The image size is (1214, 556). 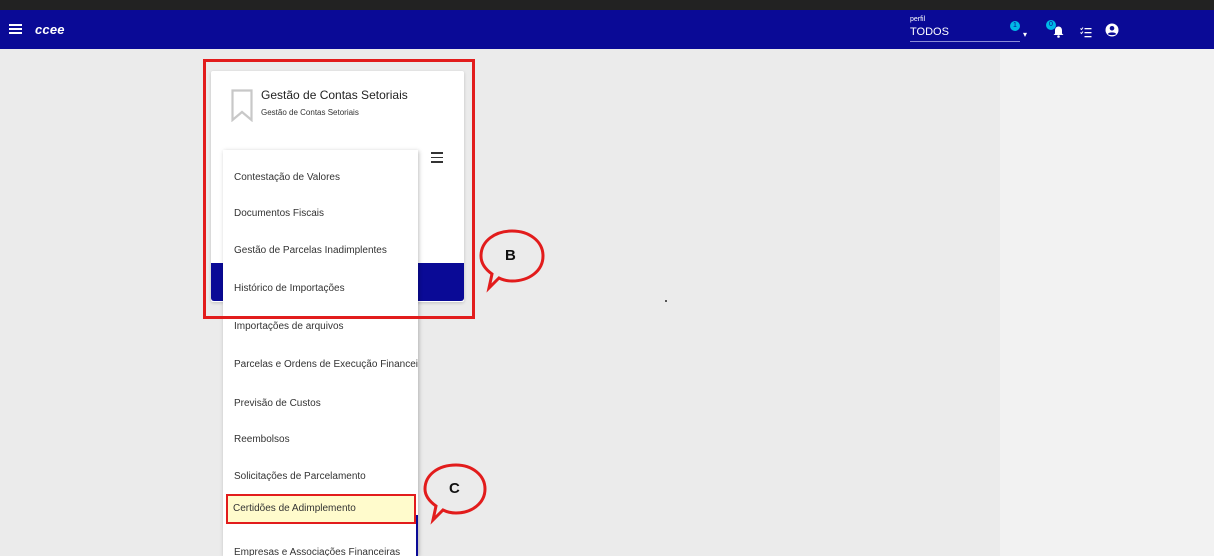 What do you see at coordinates (1086, 34) in the screenshot?
I see `tasks-icon` at bounding box center [1086, 34].